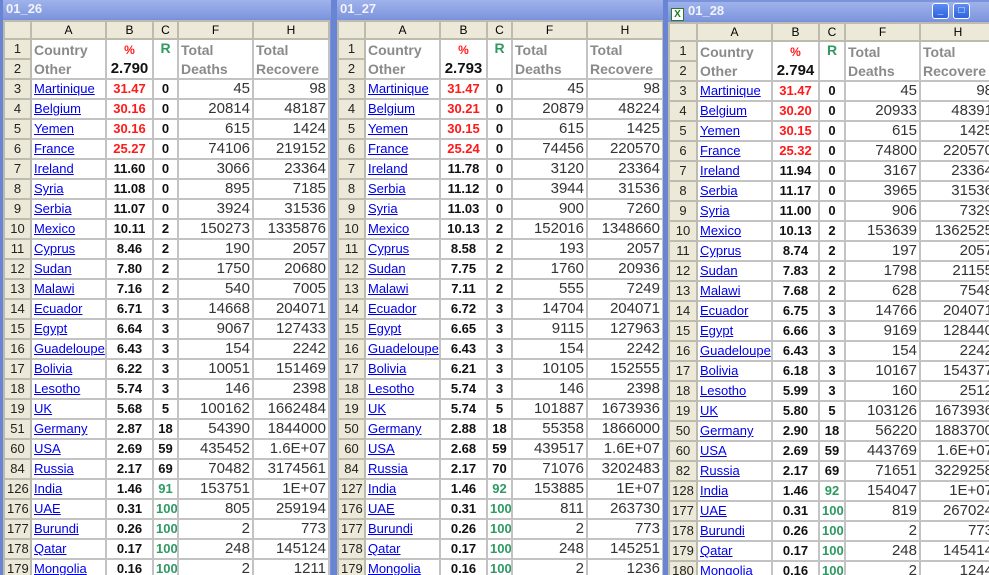 The height and width of the screenshot is (575, 989). What do you see at coordinates (129, 169) in the screenshot?
I see `percent-cell: 11.60` at bounding box center [129, 169].